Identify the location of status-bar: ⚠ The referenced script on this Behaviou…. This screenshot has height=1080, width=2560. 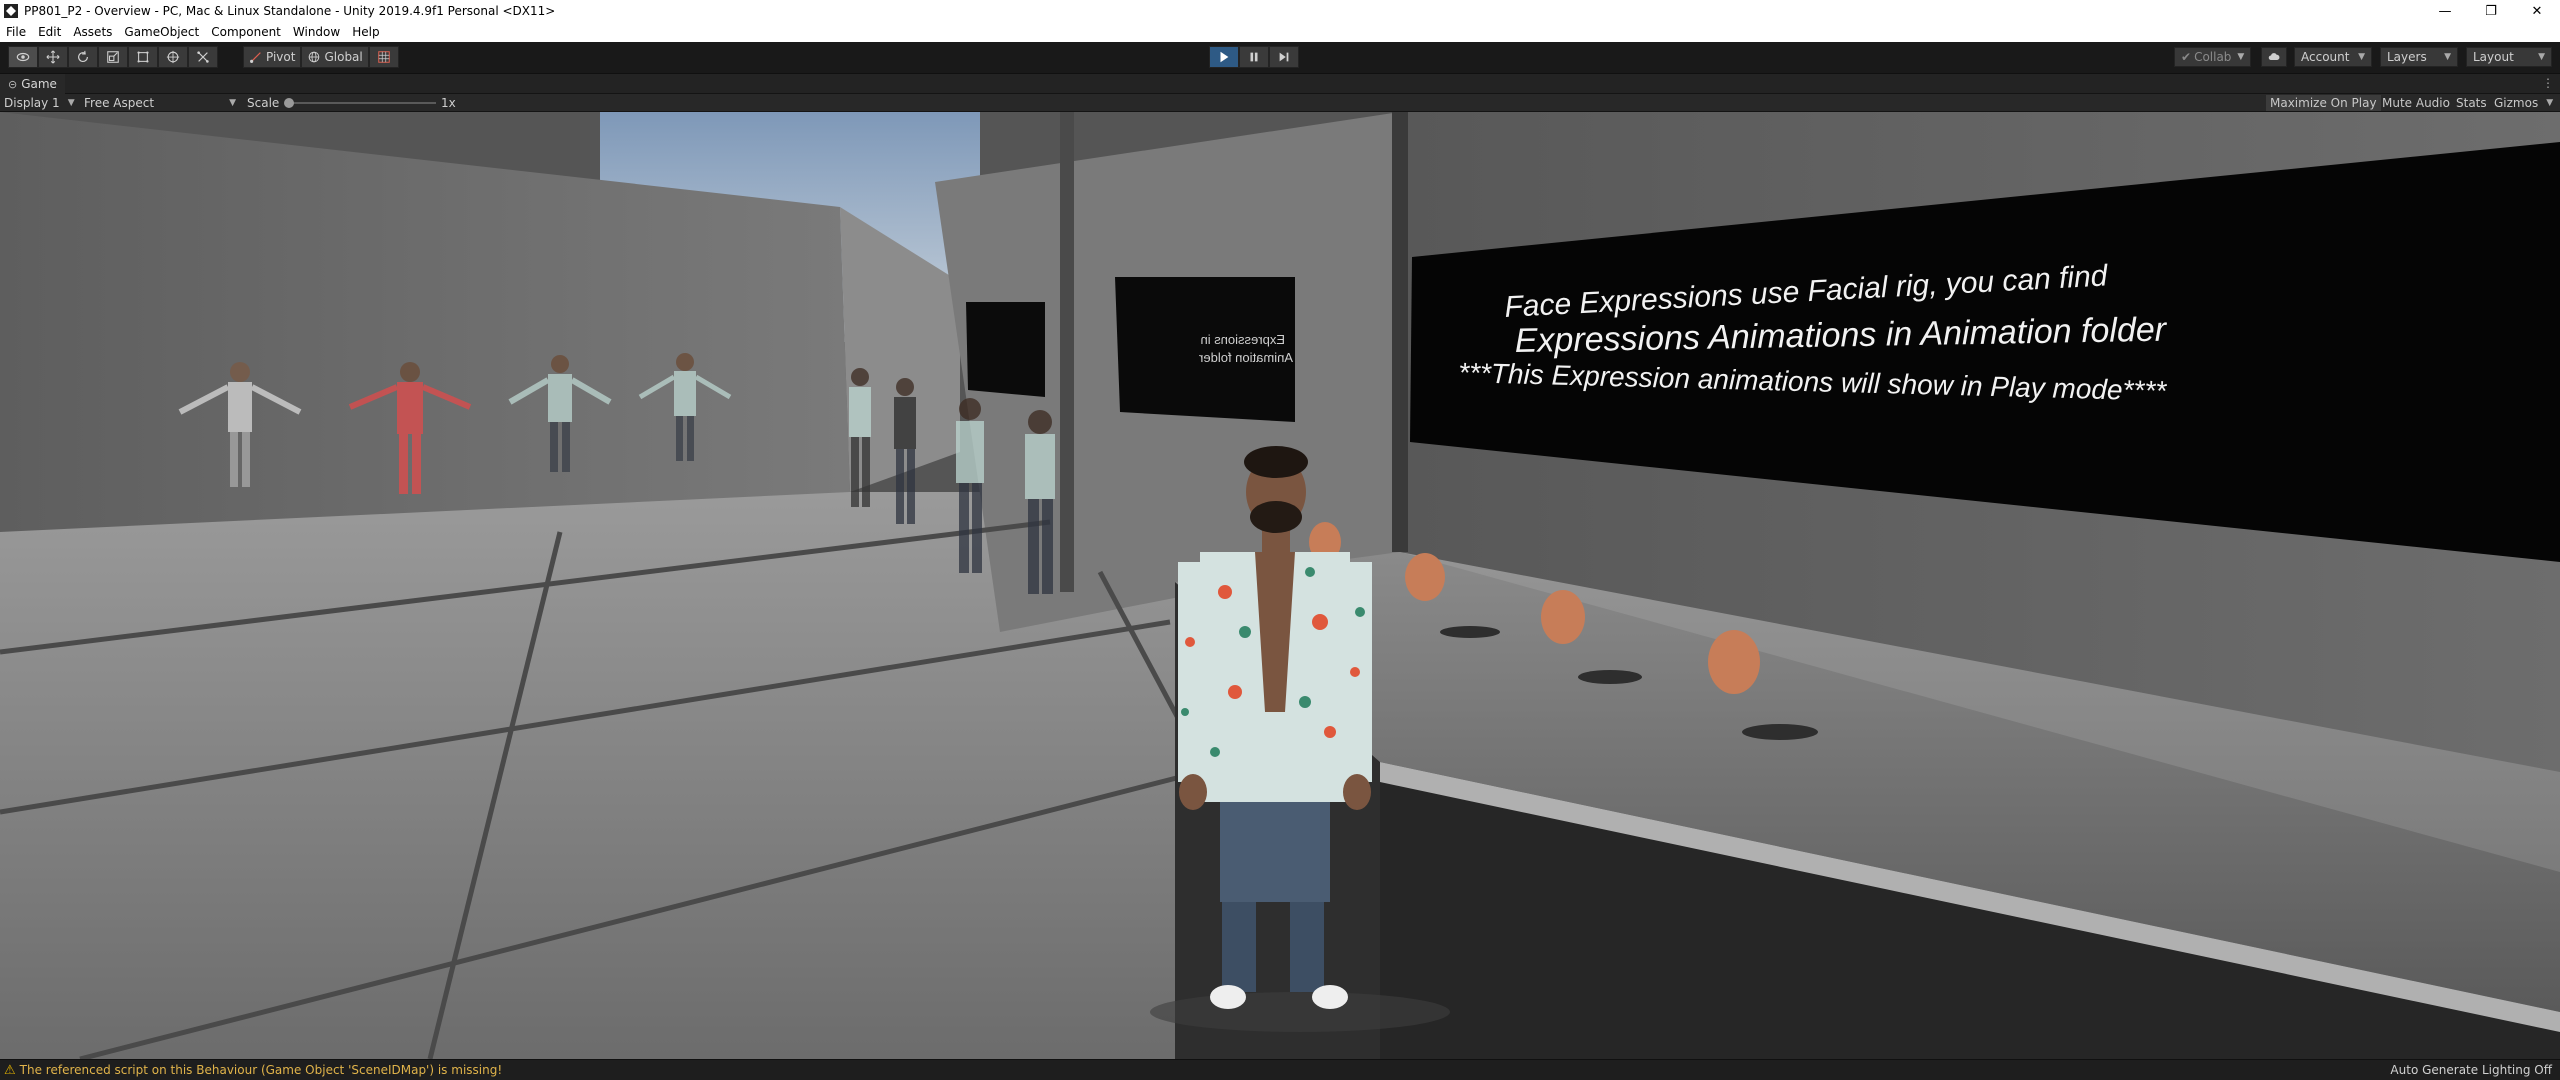
(1280, 1069).